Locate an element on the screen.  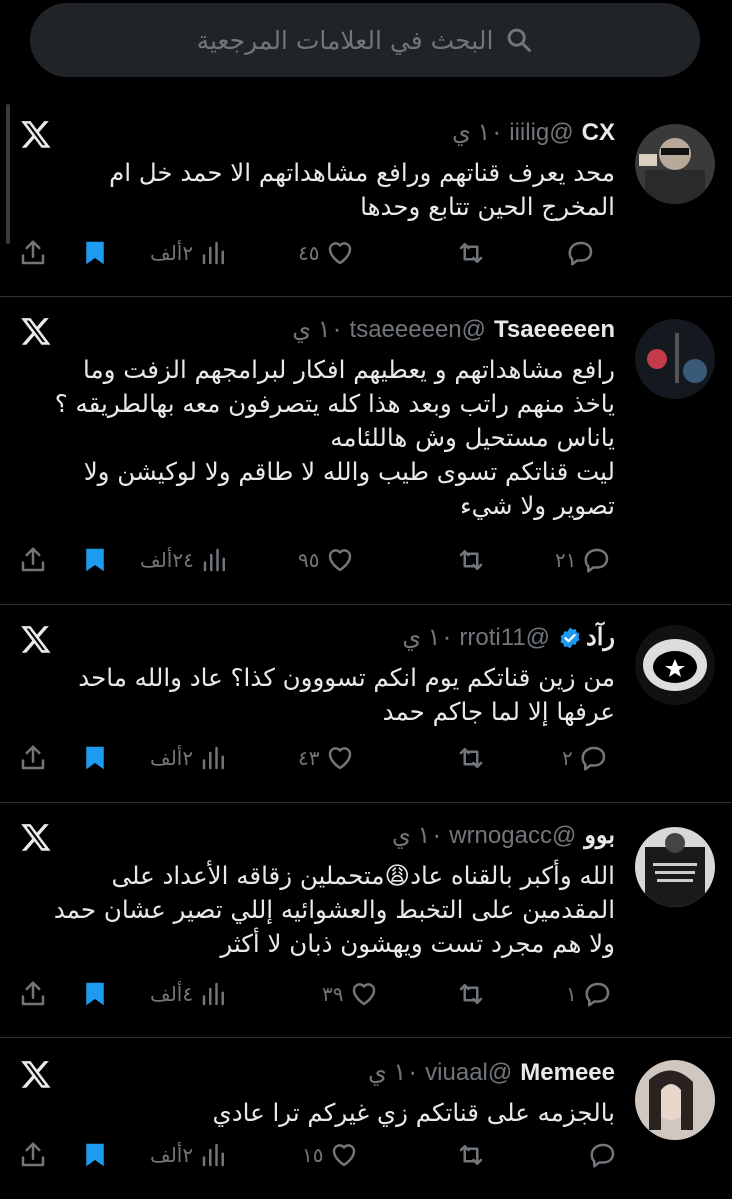
tweet-header: CX @iiilig ١٠ ي is located at coordinates (533, 133).